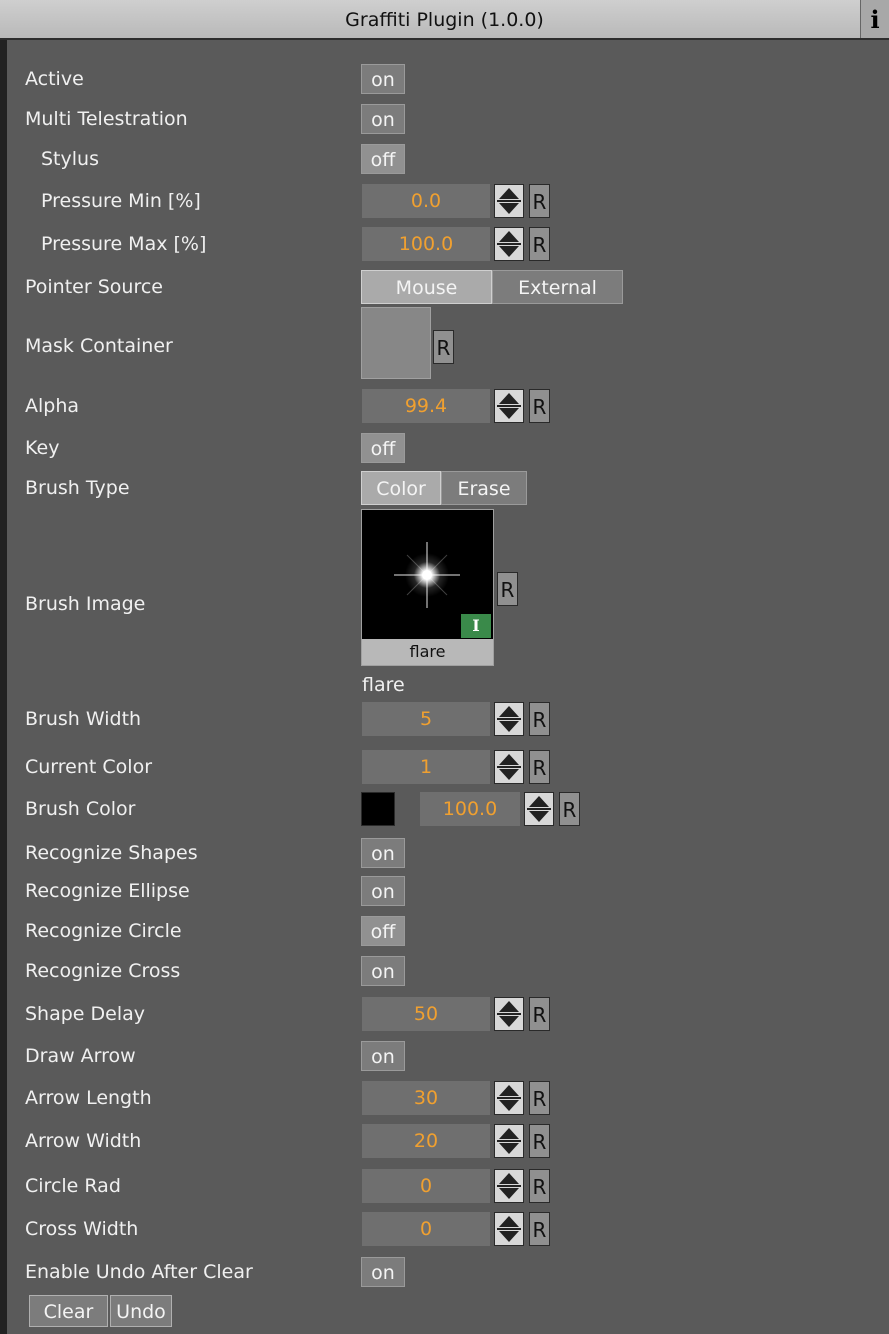 The width and height of the screenshot is (889, 1334). I want to click on brush-image-reset-button: R, so click(507, 589).